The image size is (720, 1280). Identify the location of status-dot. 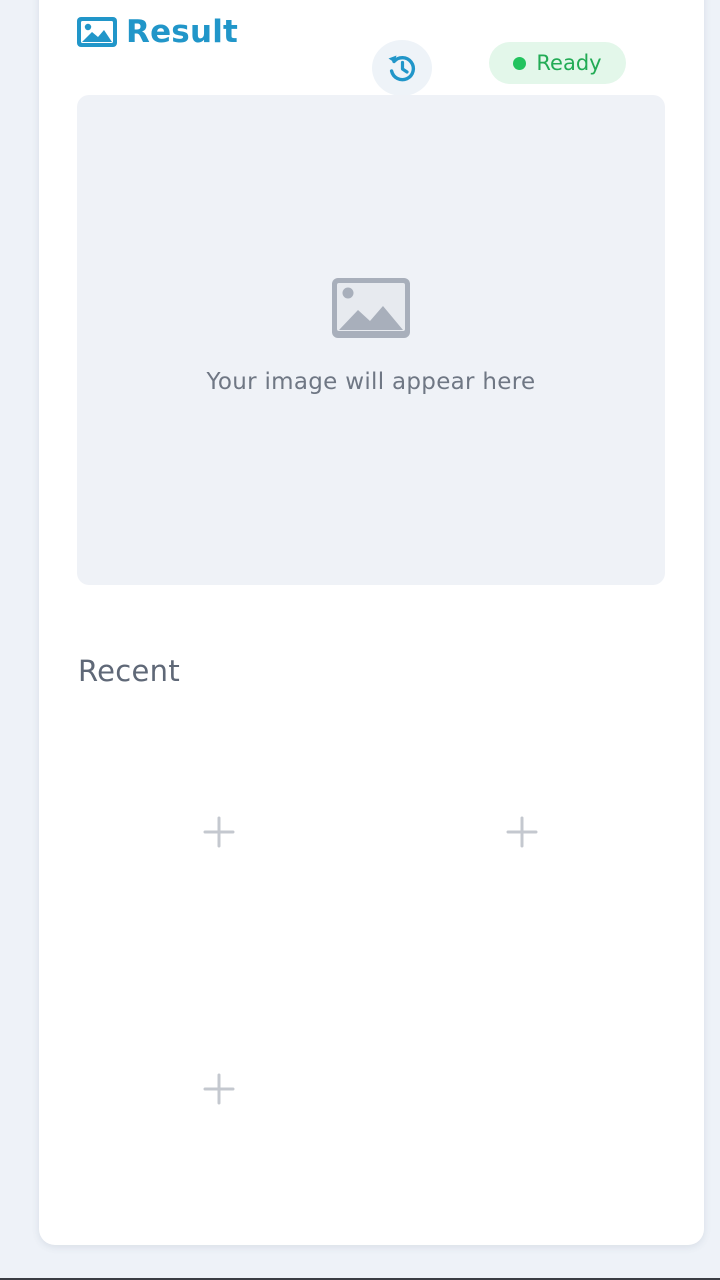
(520, 63).